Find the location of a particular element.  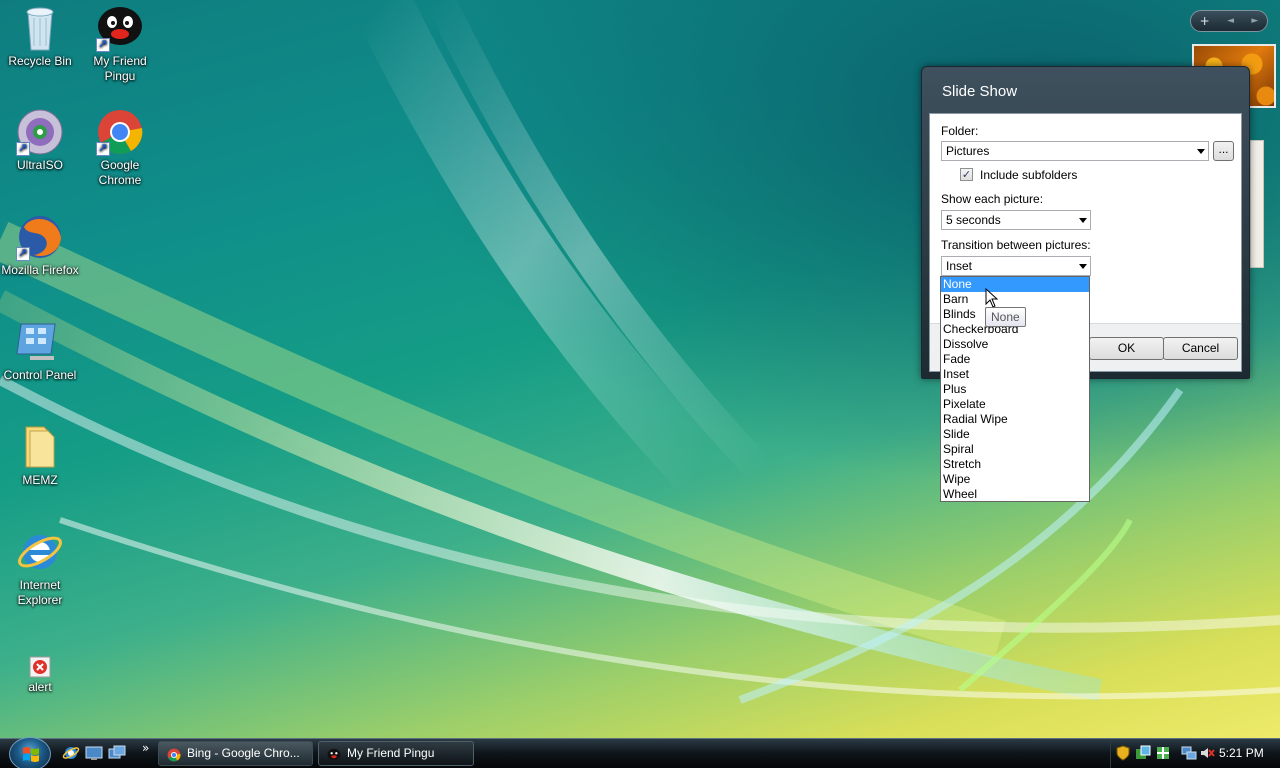

volume-muted-icon is located at coordinates (1207, 753).